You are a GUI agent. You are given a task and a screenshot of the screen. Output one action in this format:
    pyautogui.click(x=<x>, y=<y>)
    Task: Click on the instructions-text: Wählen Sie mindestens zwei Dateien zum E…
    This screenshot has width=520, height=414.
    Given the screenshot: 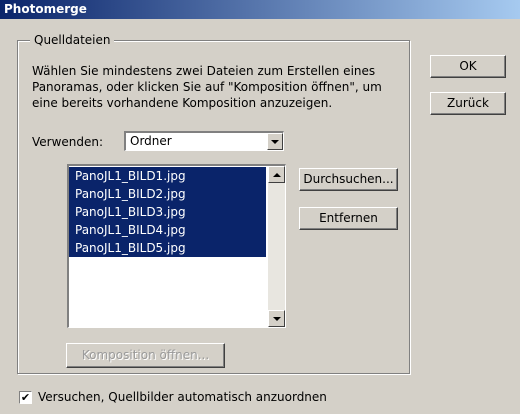 What is the action you would take?
    pyautogui.click(x=207, y=87)
    